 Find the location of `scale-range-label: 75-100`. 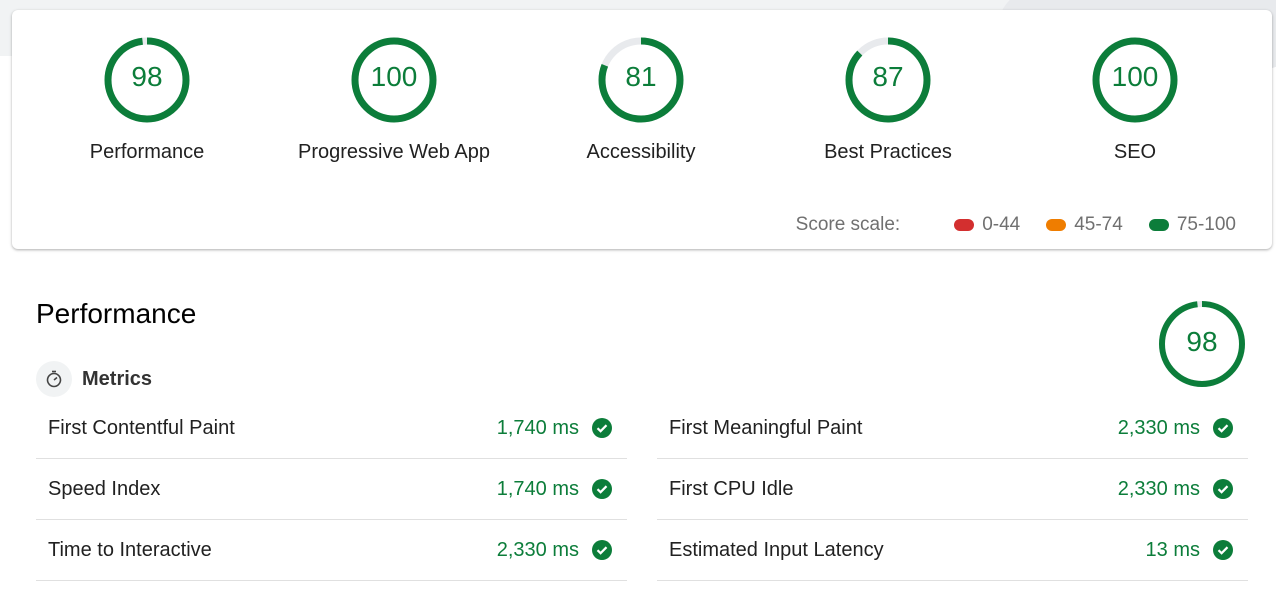

scale-range-label: 75-100 is located at coordinates (1206, 224).